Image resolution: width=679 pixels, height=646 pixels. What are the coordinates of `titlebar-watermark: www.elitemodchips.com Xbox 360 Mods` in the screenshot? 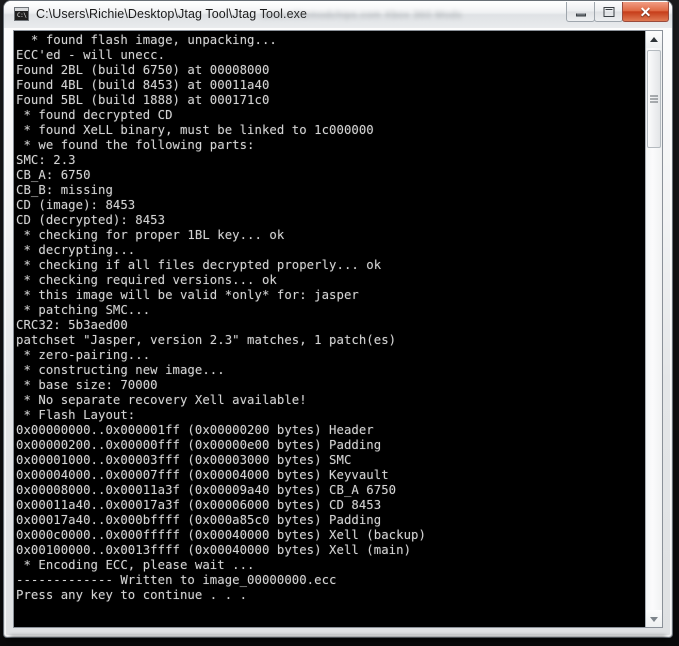 It's located at (362, 15).